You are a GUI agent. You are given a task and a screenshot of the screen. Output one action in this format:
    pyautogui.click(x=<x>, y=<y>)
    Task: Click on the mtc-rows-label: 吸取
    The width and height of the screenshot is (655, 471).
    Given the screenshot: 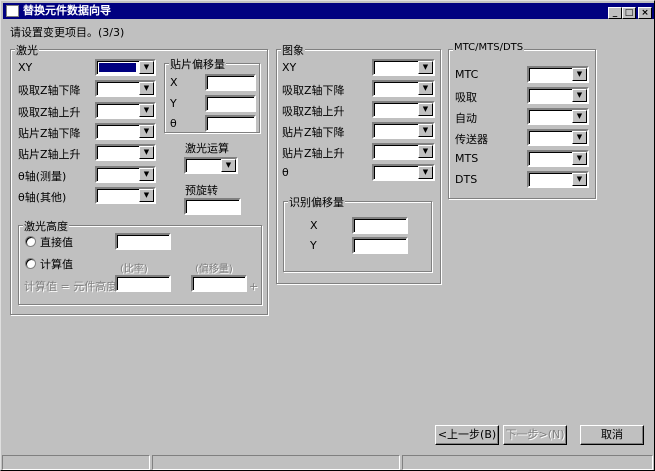 What is the action you would take?
    pyautogui.click(x=466, y=97)
    